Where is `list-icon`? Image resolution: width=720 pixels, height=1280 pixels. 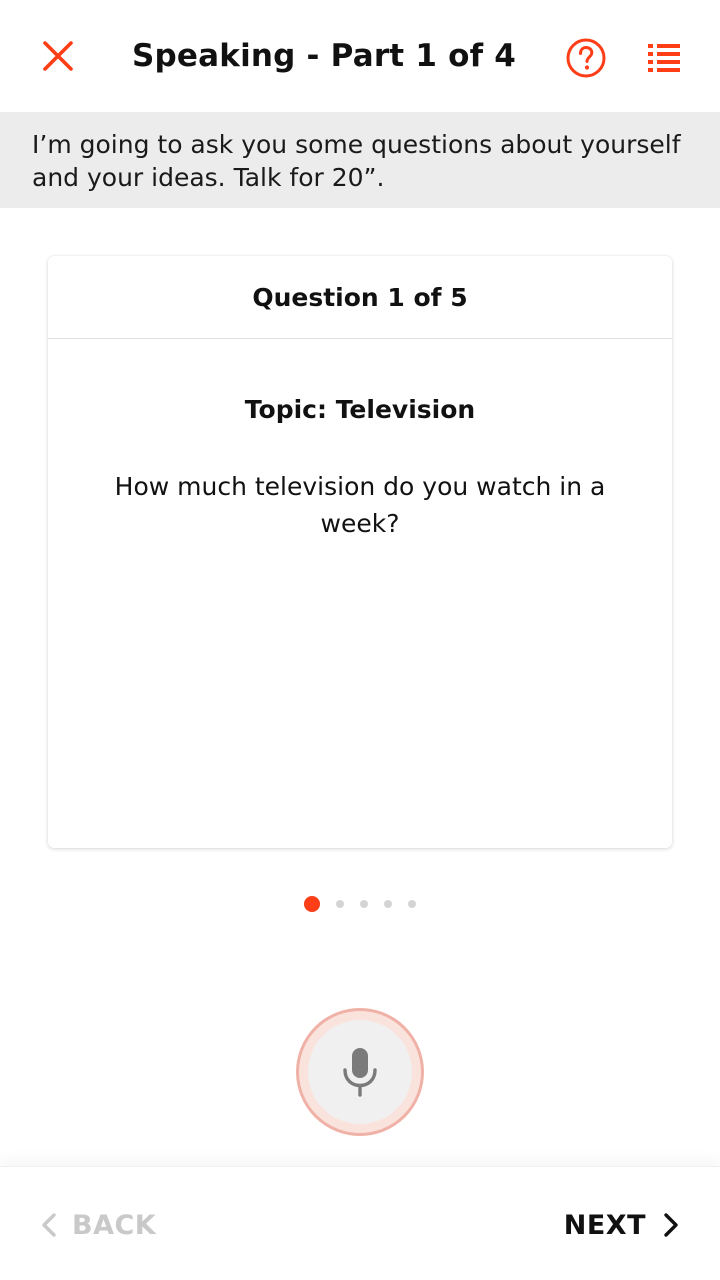
list-icon is located at coordinates (664, 58).